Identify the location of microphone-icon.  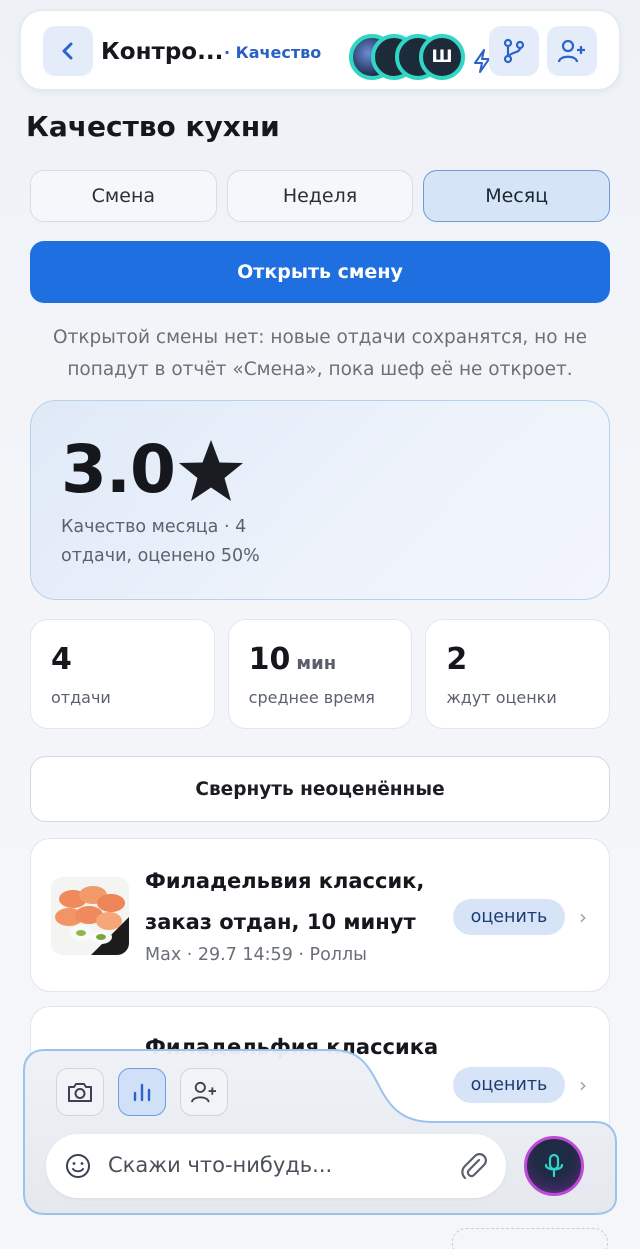
(554, 1165).